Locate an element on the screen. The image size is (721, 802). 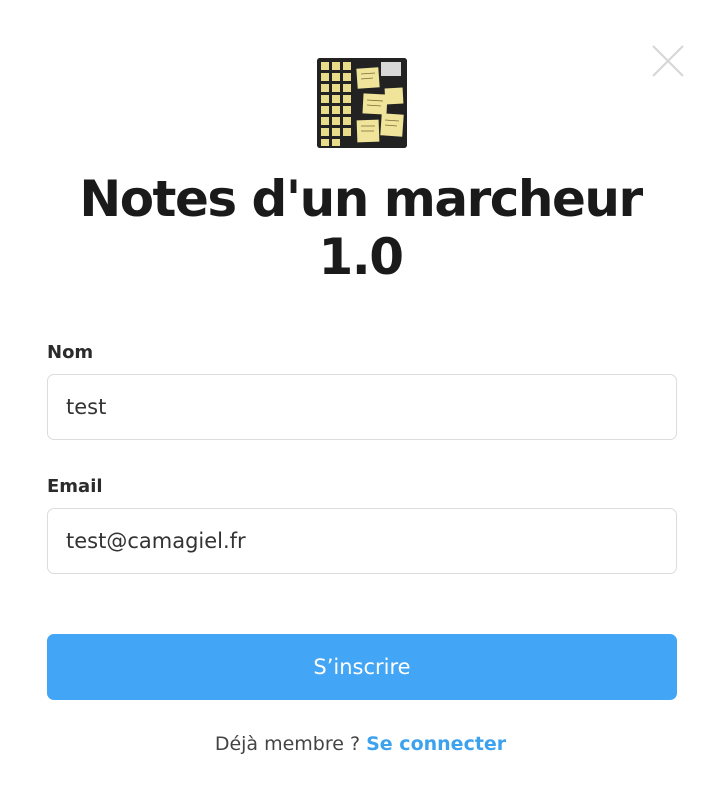
title-line-1: Notes d'un marcheur is located at coordinates (361, 199).